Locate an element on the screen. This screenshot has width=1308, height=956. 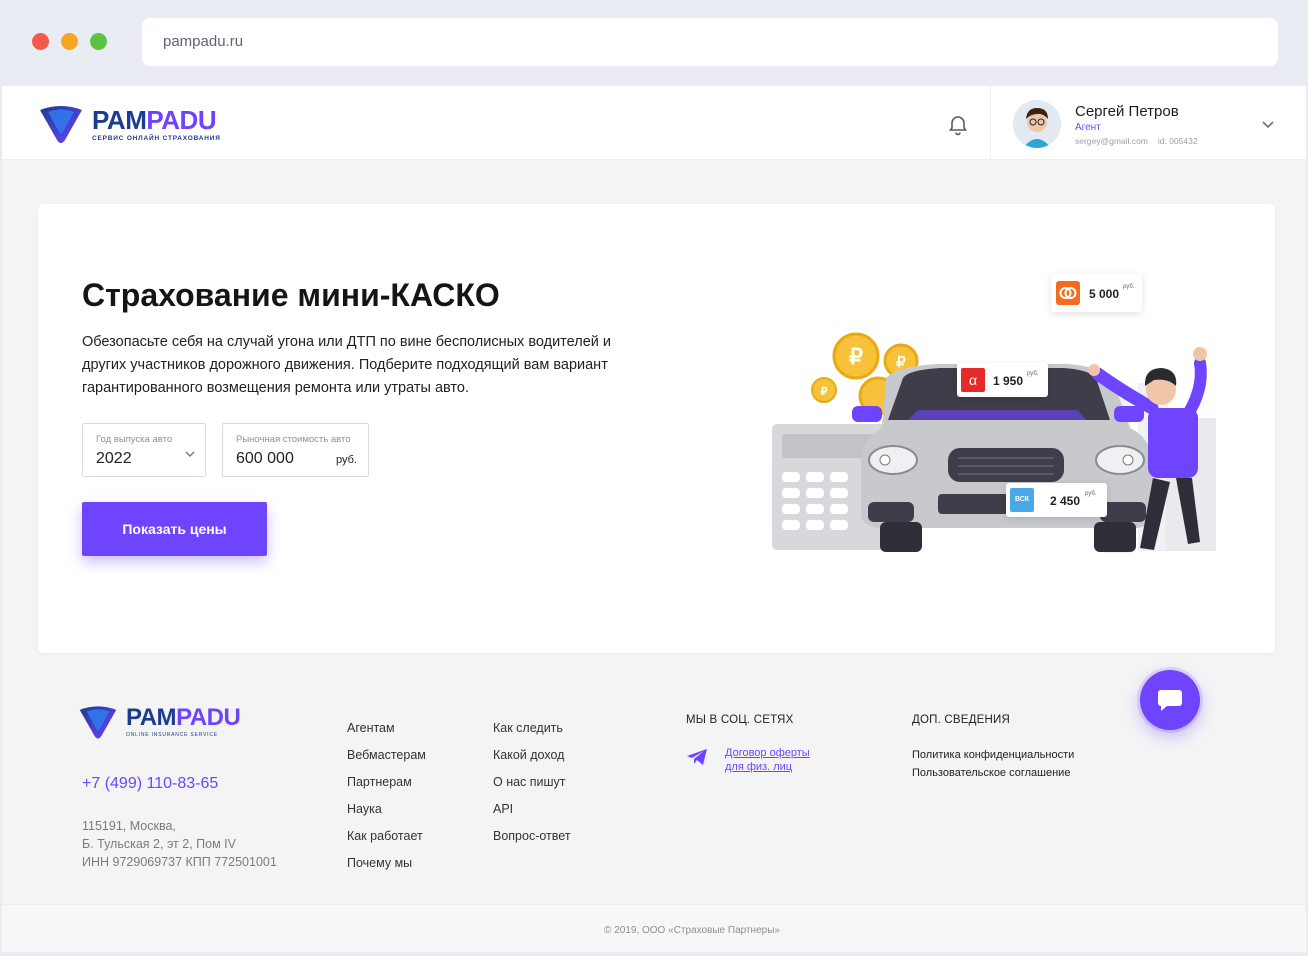
alfa-logo-icon: α is located at coordinates (973, 380).